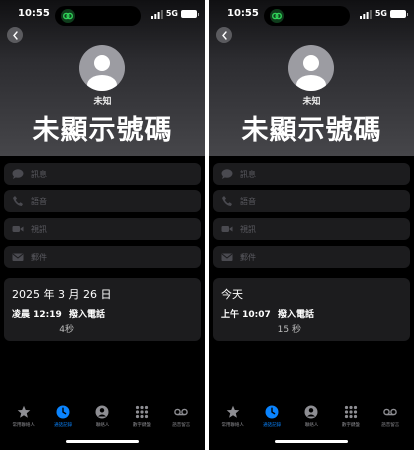 This screenshot has width=414, height=450. I want to click on call-detail-card: 2025 年 3 月 26 日 凌晨 12:19 撥入電話 4秒, so click(102, 309).